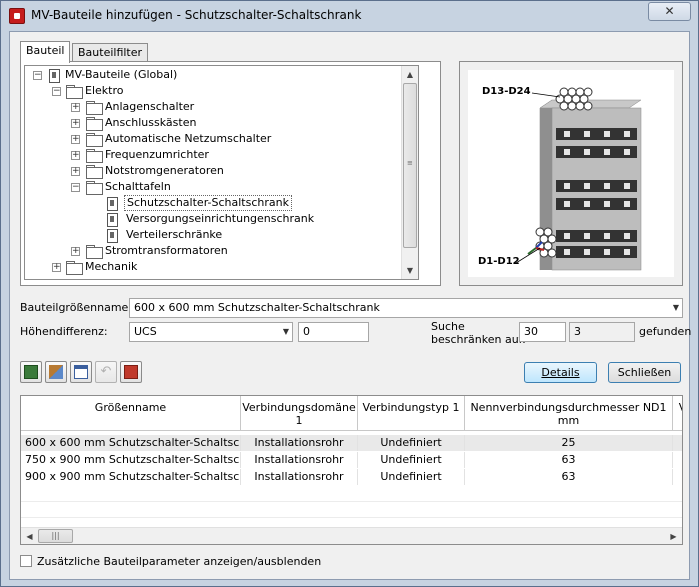 The width and height of the screenshot is (699, 587). I want to click on tree-item-label: Versorgungseinrichtungenschrank, so click(220, 218).